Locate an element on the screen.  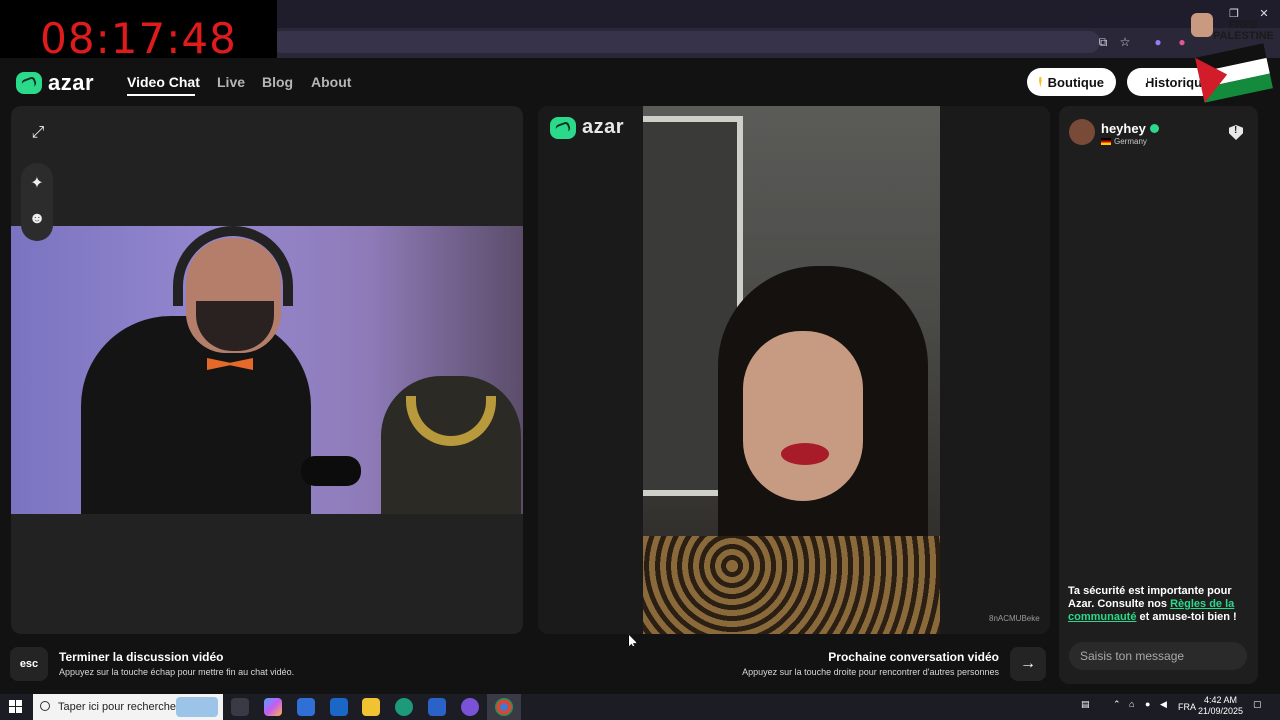
microphone-icon: ● is located at coordinates (1147, 704).